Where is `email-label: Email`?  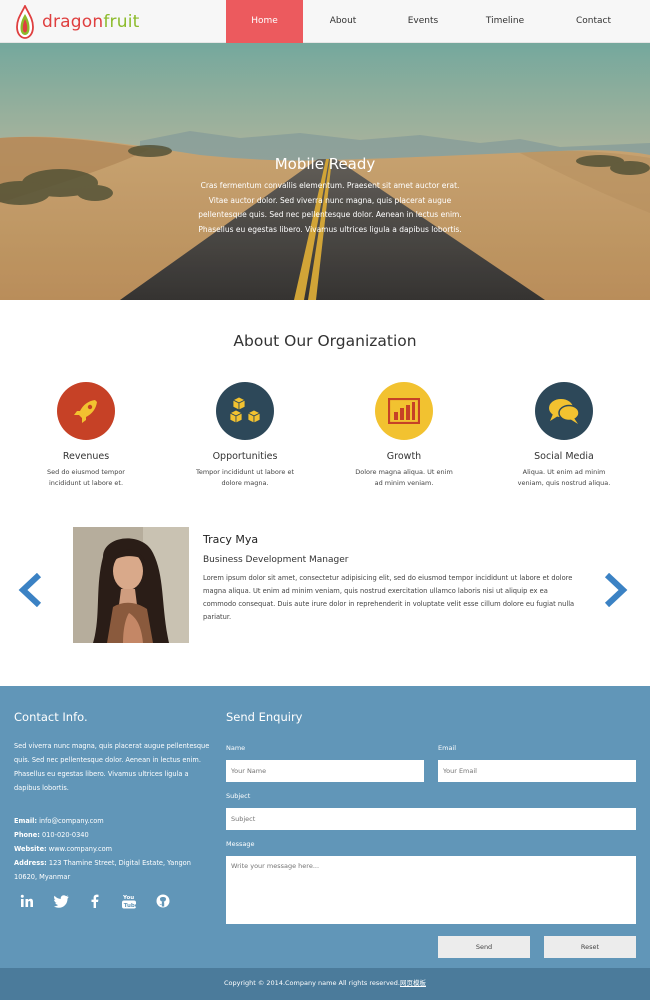 email-label: Email is located at coordinates (447, 748).